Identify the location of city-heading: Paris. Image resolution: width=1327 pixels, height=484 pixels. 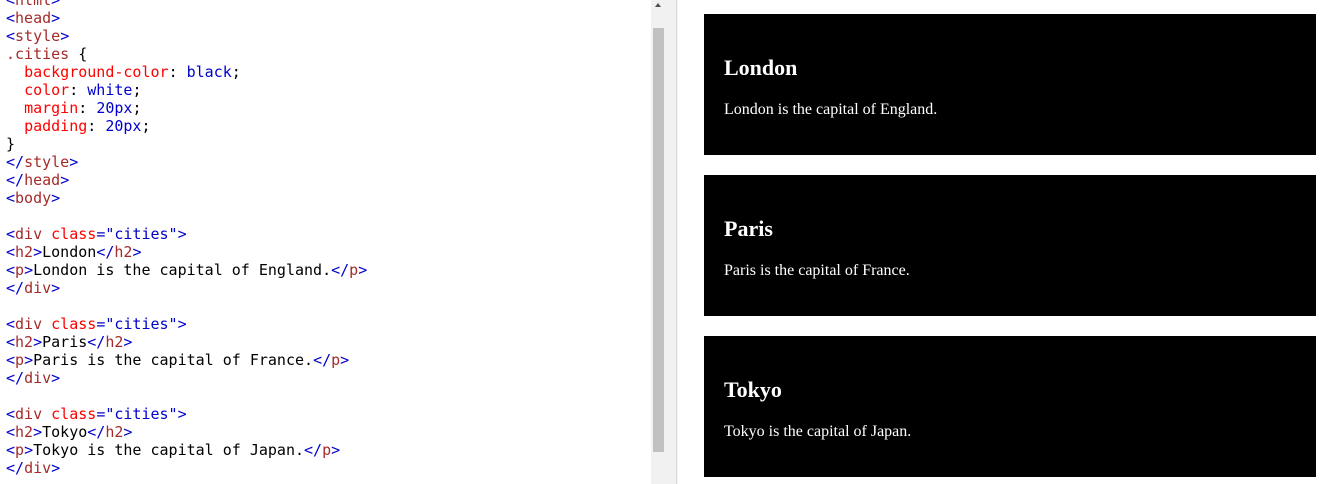
(748, 228).